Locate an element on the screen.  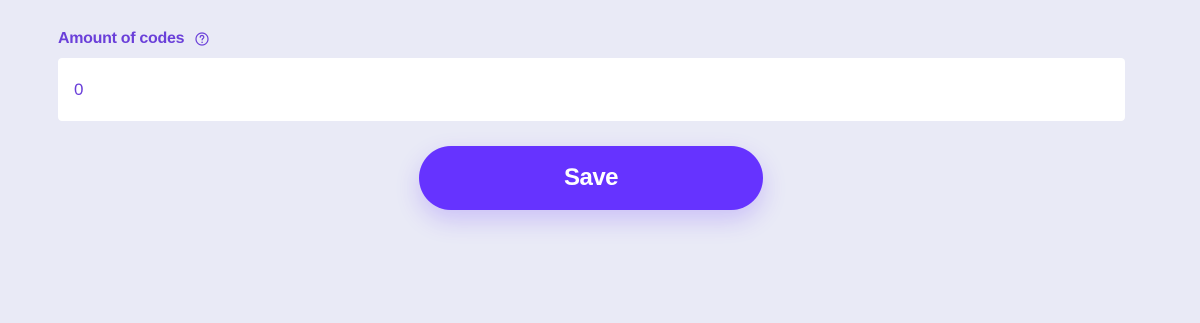
save-button-container: Save is located at coordinates (591, 178).